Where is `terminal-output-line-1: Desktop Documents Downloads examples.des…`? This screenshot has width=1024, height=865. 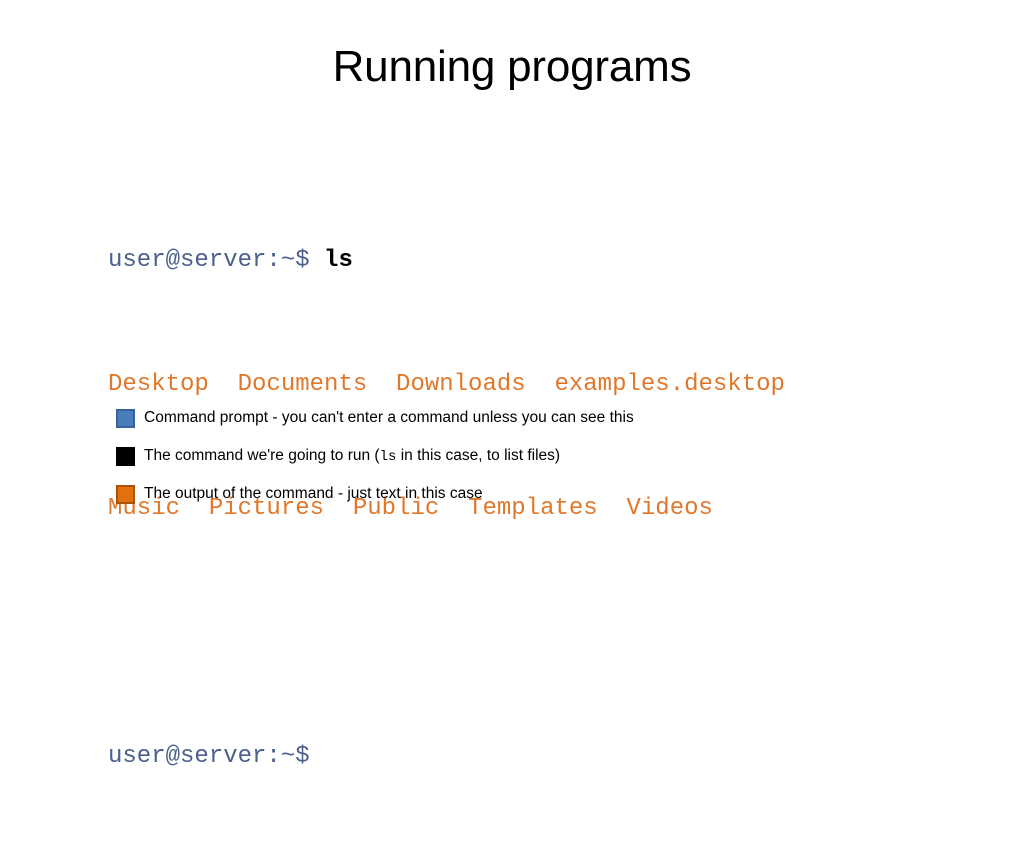
terminal-output-line-1: Desktop Documents Downloads examples.des… is located at coordinates (446, 384).